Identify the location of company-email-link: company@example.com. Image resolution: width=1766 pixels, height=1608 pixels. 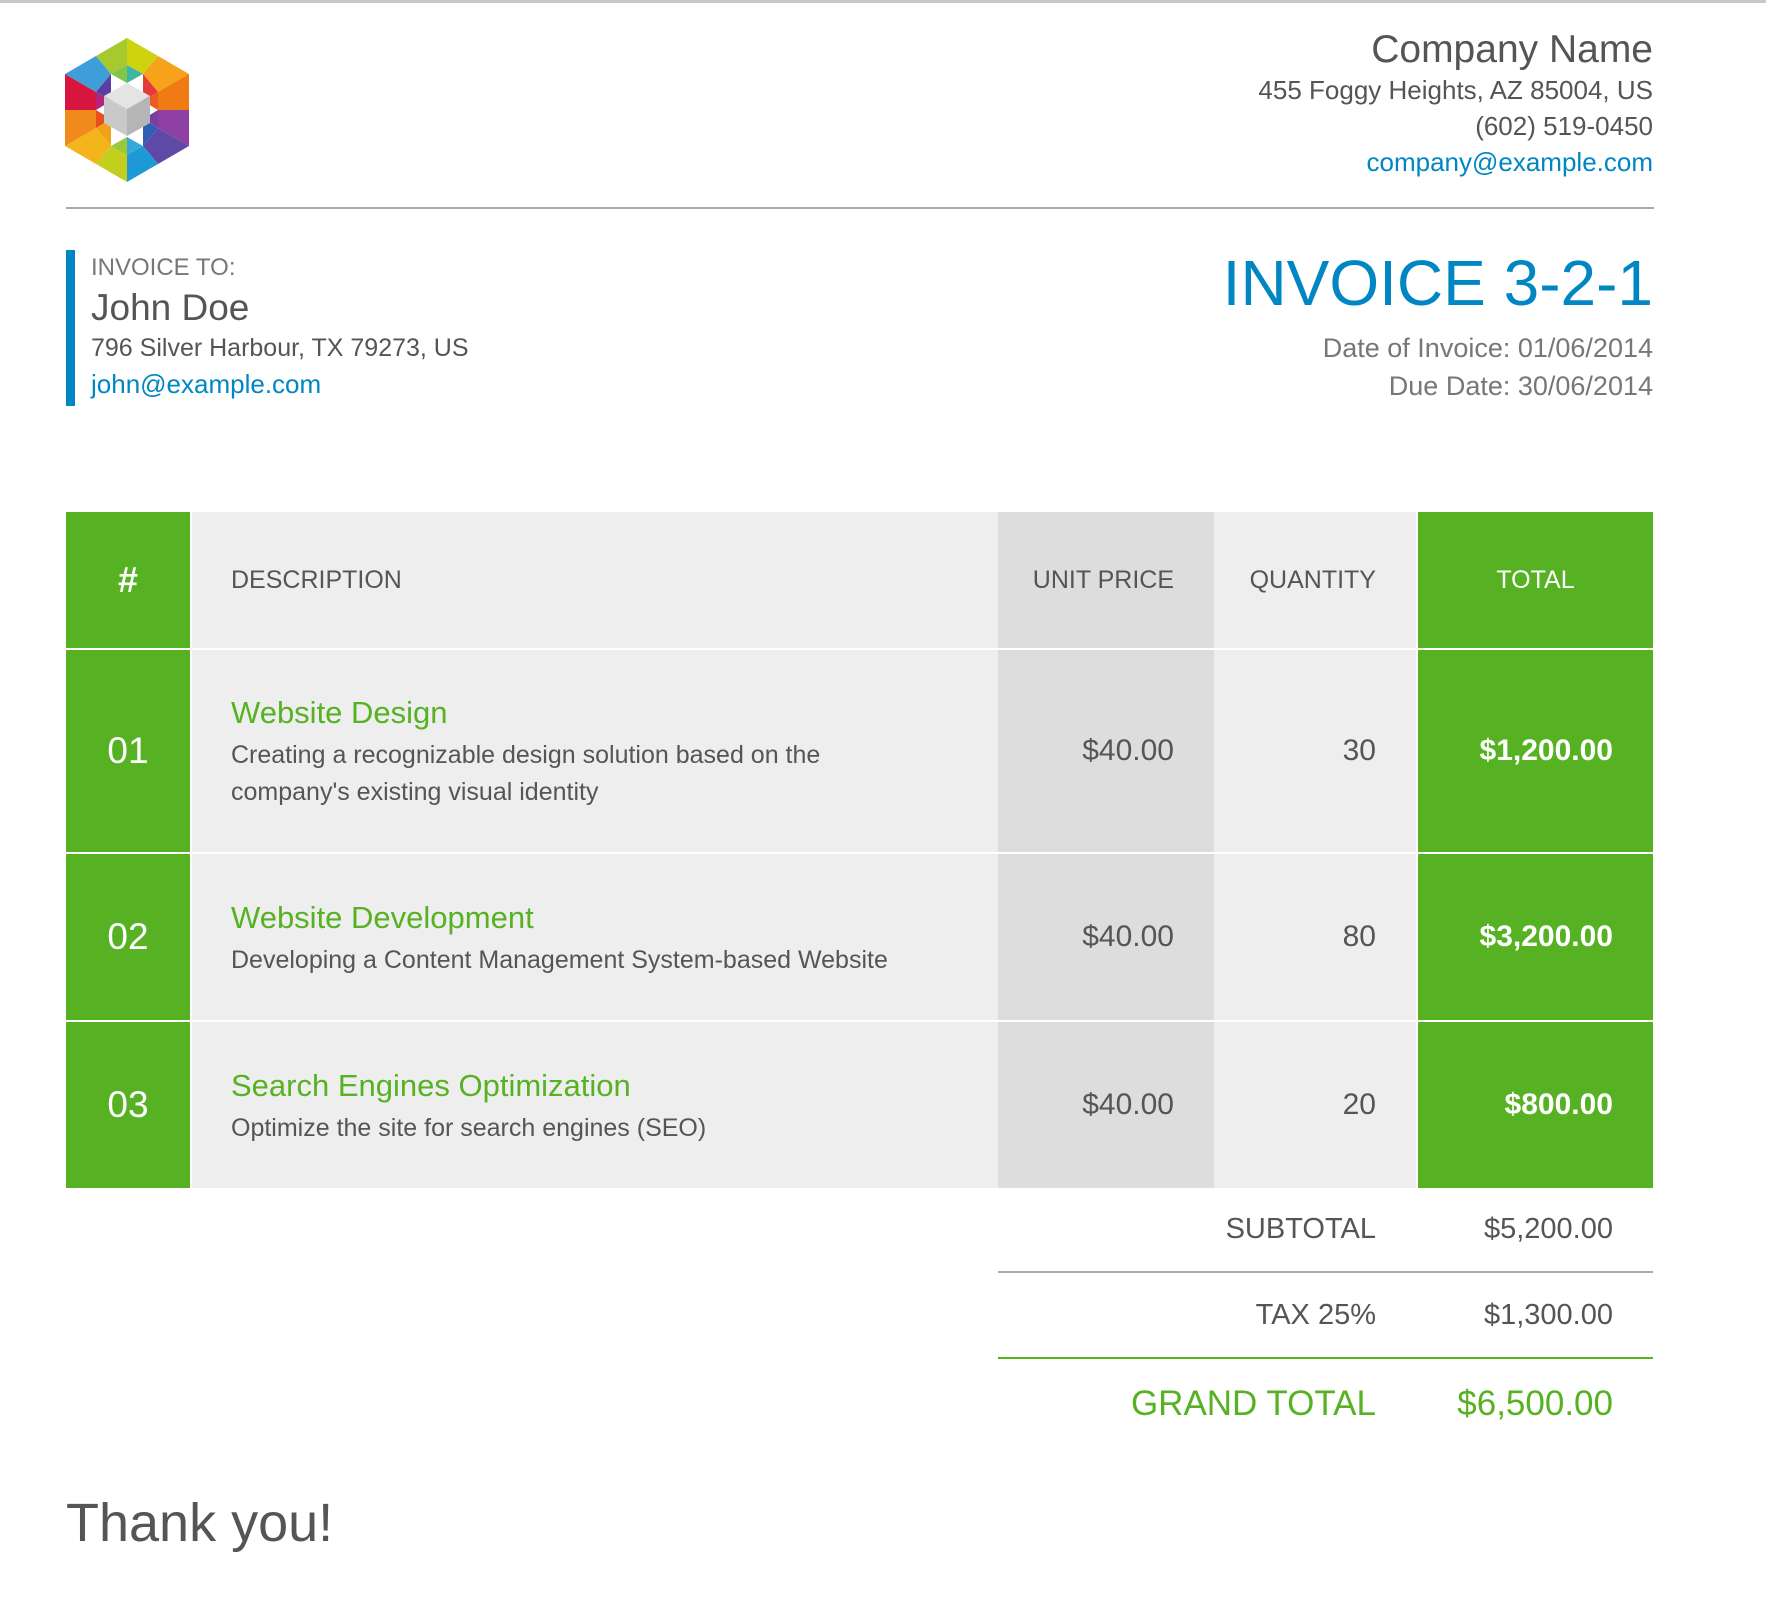
(1455, 162).